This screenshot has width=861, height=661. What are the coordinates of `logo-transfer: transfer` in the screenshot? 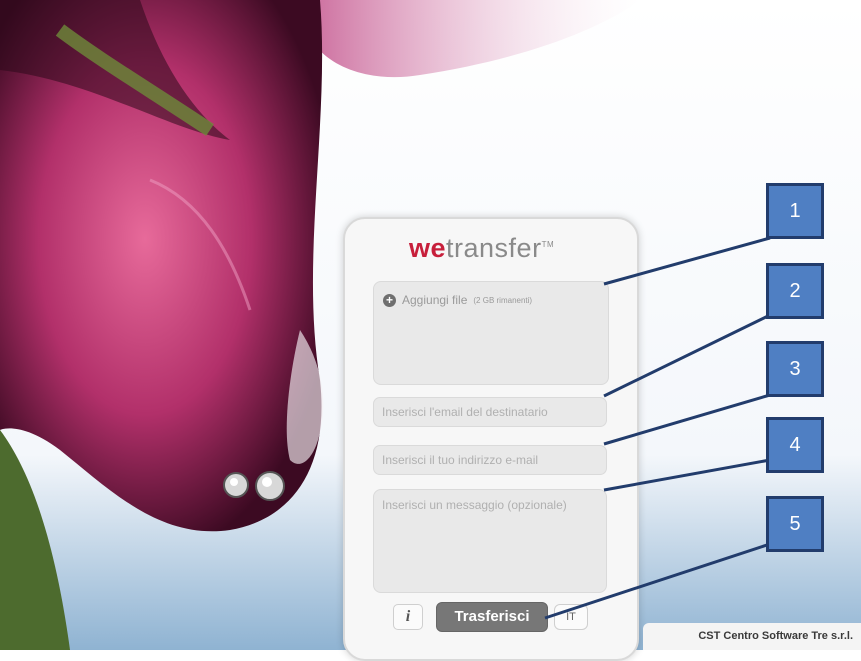 It's located at (494, 248).